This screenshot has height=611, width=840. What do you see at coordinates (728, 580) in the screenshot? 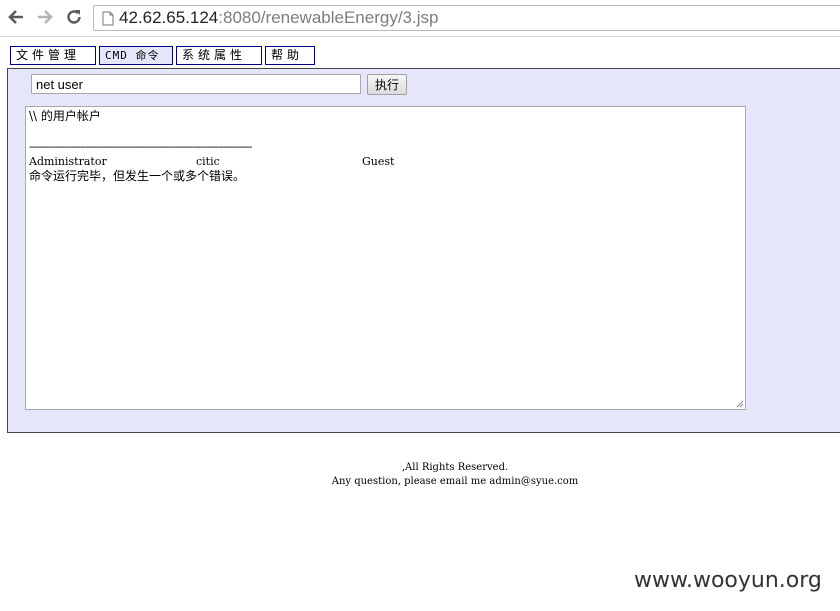
I see `watermark: www.wooyun.org` at bounding box center [728, 580].